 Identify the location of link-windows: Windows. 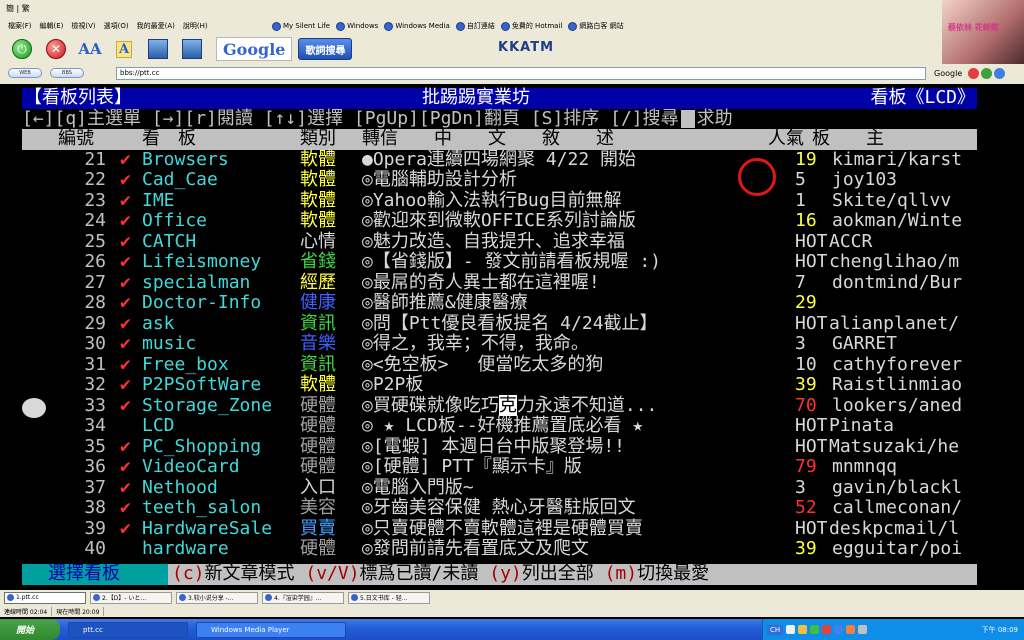
(357, 26).